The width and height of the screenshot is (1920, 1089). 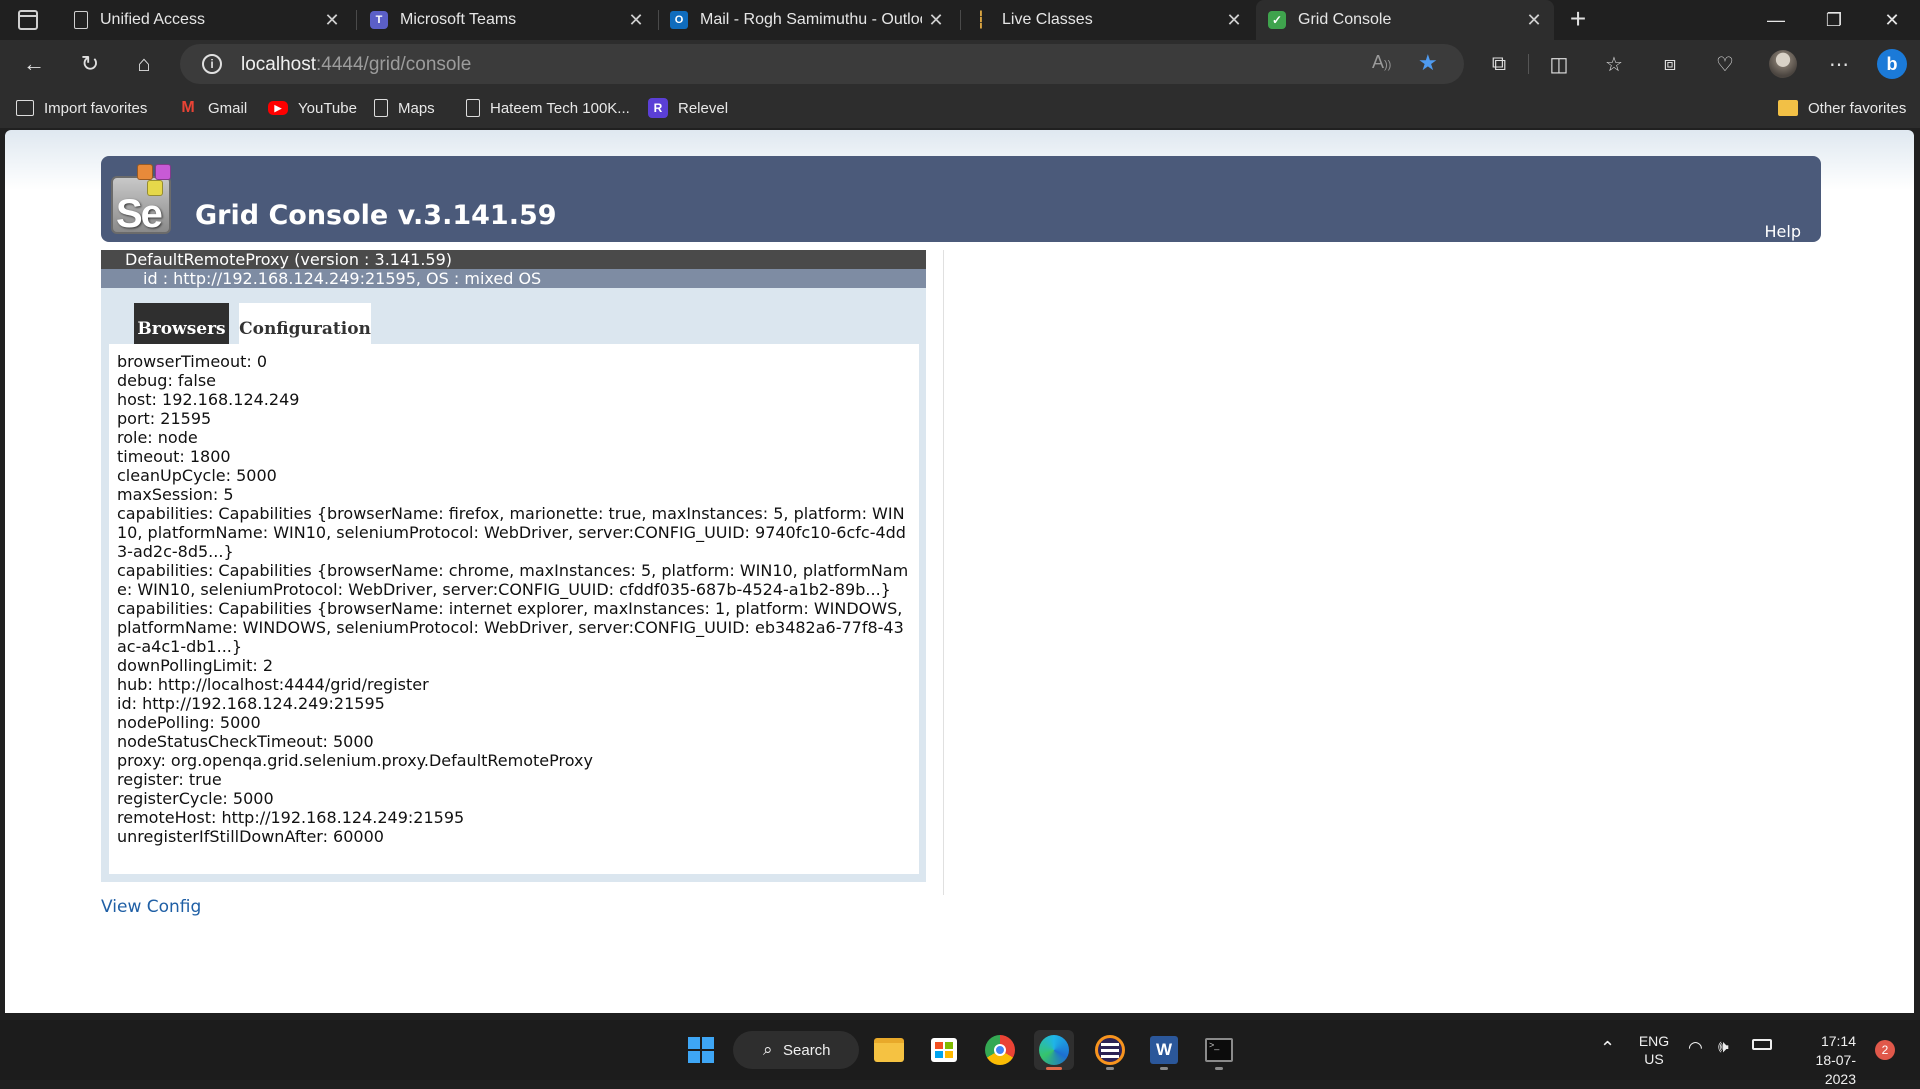 What do you see at coordinates (206, 20) in the screenshot?
I see `tab-unified-access: Unified Access ✕` at bounding box center [206, 20].